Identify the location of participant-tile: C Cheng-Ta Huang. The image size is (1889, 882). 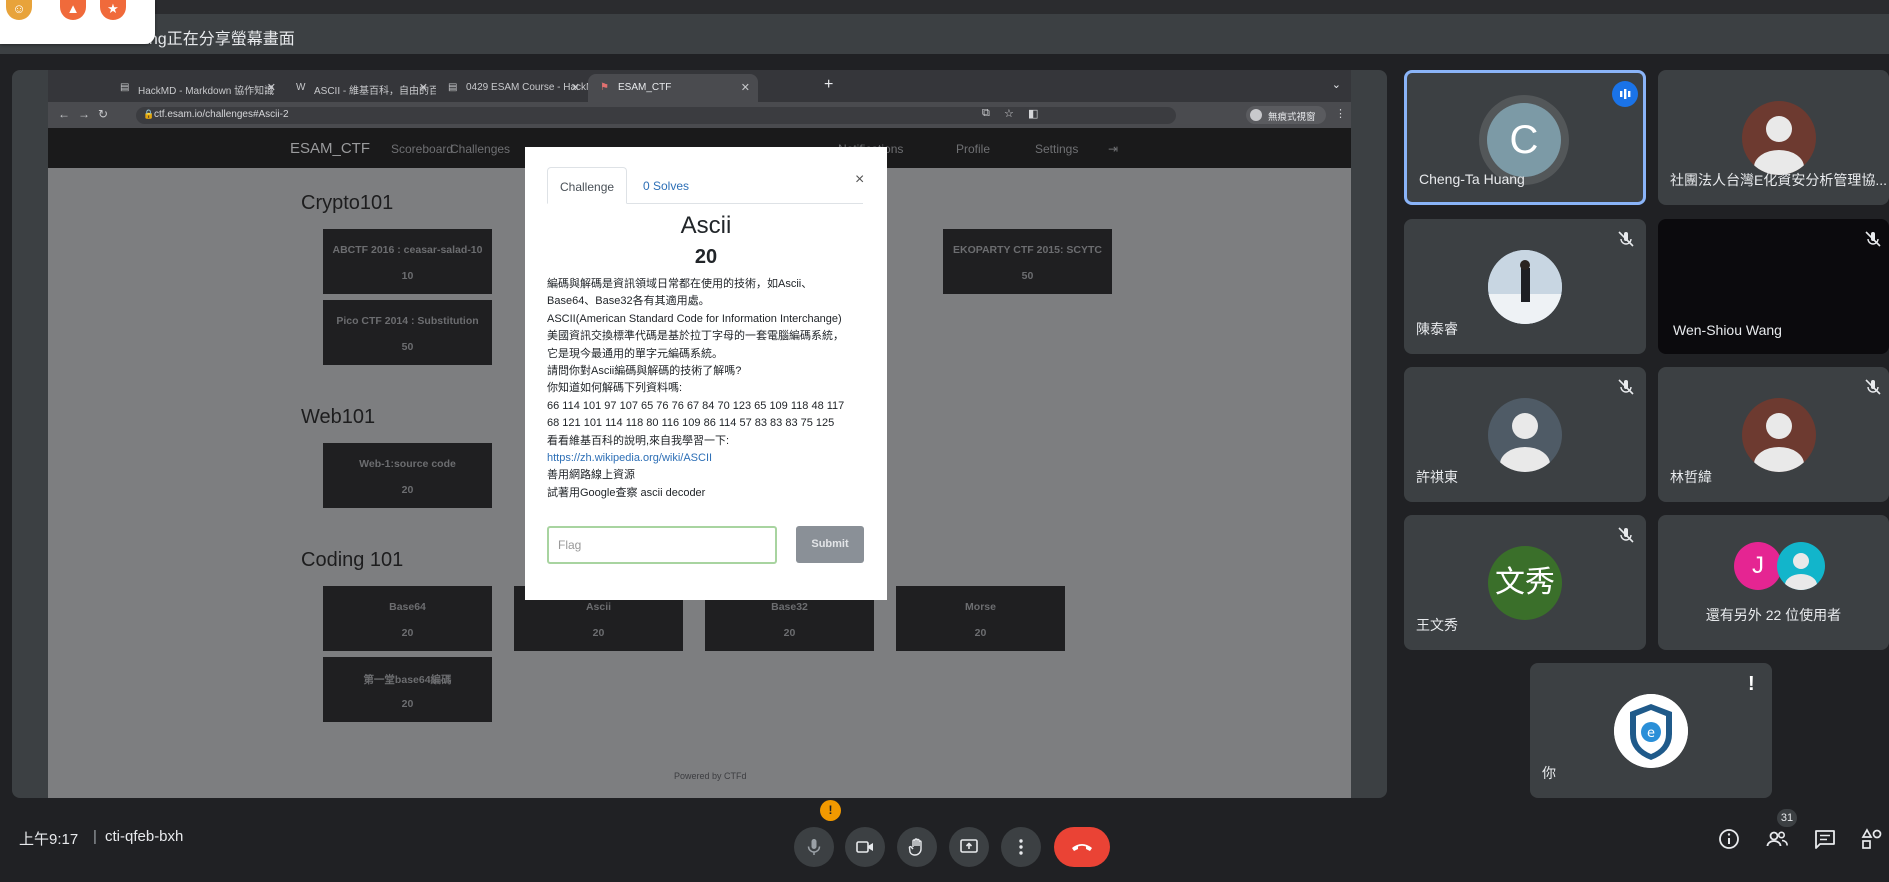
(1525, 137).